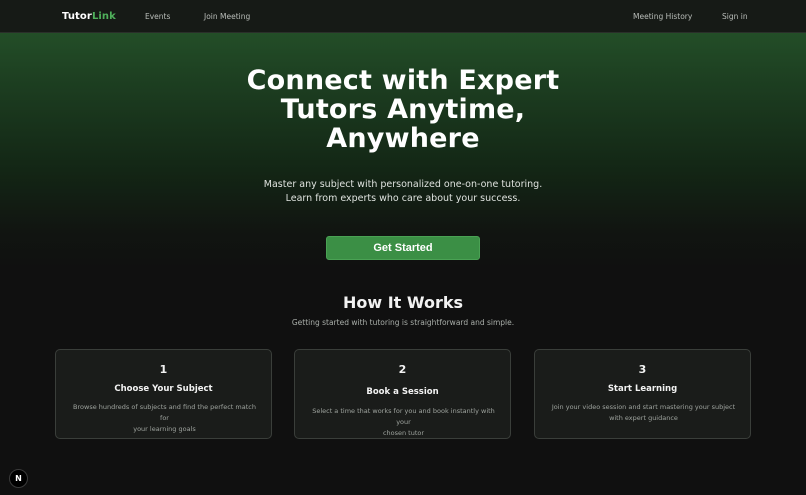 This screenshot has width=806, height=495. Describe the element at coordinates (642, 369) in the screenshot. I see `step-number: 3` at that location.